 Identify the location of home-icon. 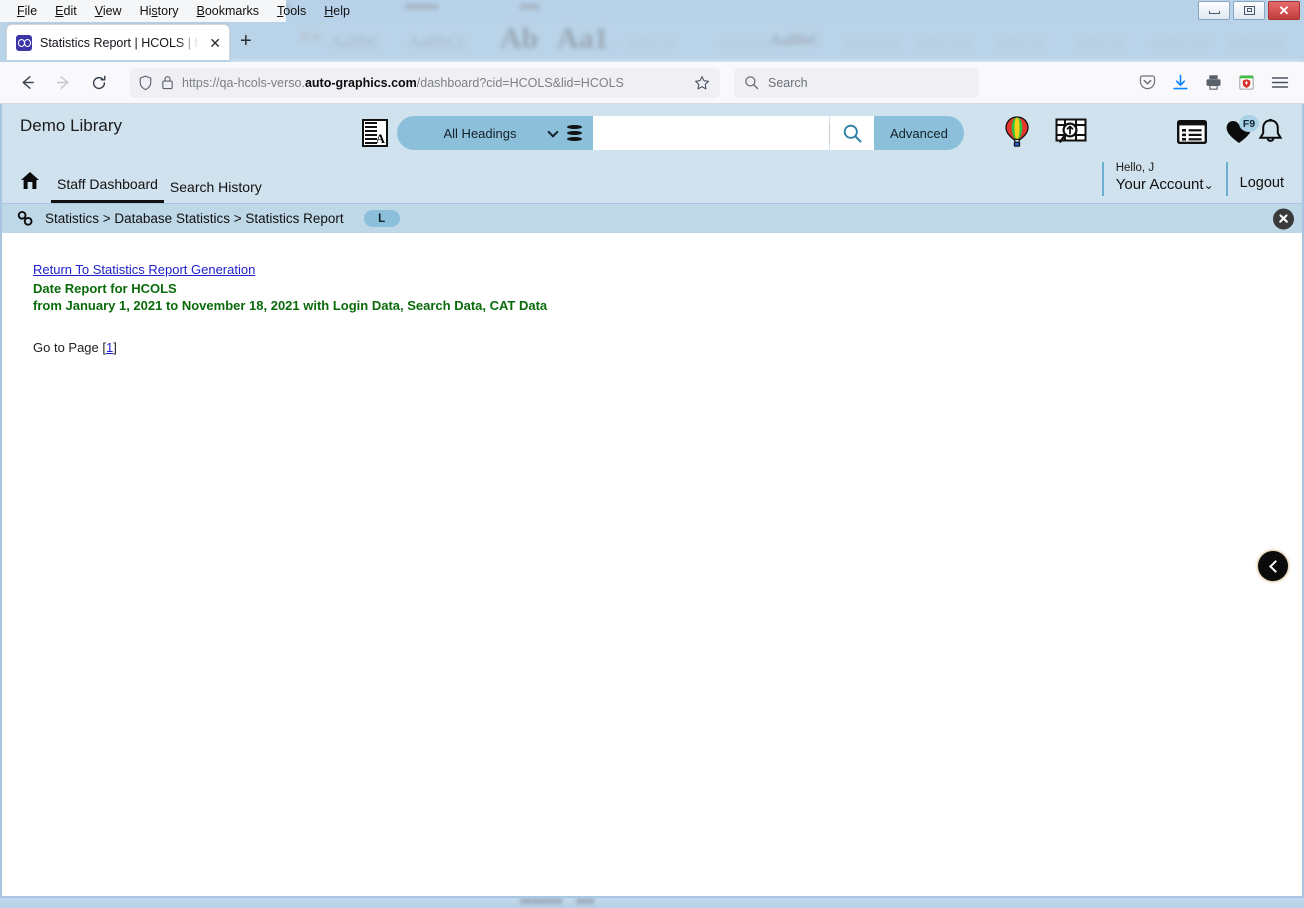
(30, 183).